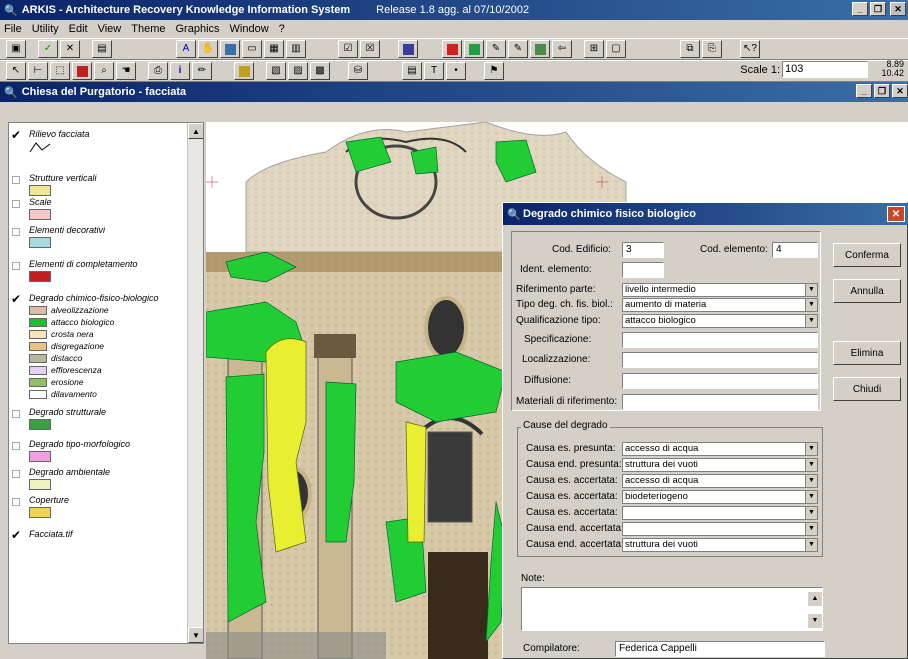  What do you see at coordinates (825, 69) in the screenshot?
I see `scale-input: 103` at bounding box center [825, 69].